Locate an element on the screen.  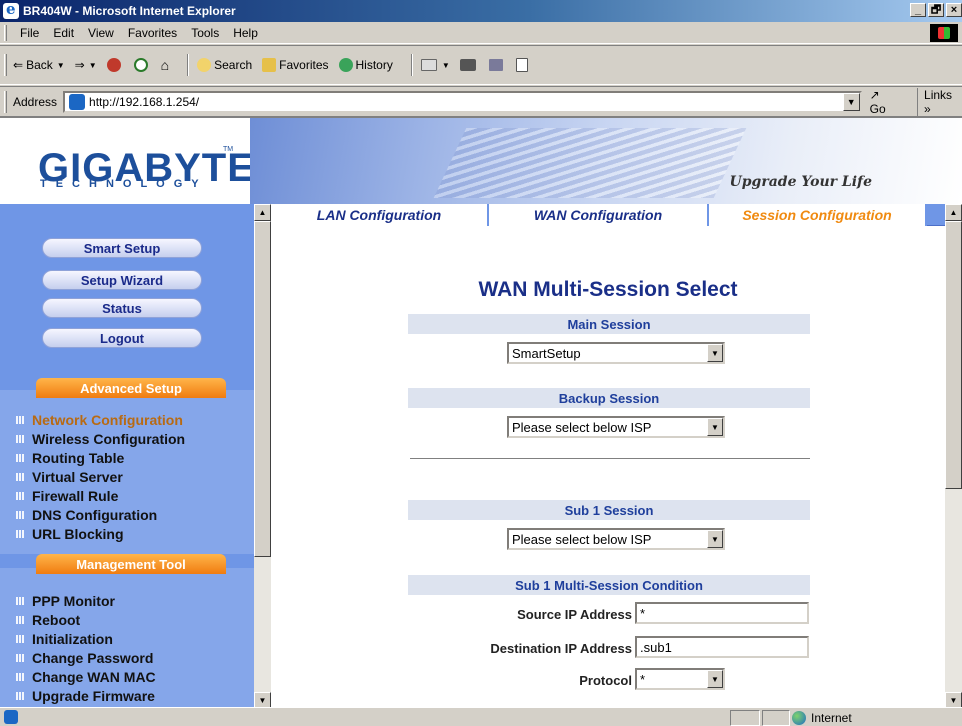
nav-reboot: Reboot is located at coordinates (48, 620).